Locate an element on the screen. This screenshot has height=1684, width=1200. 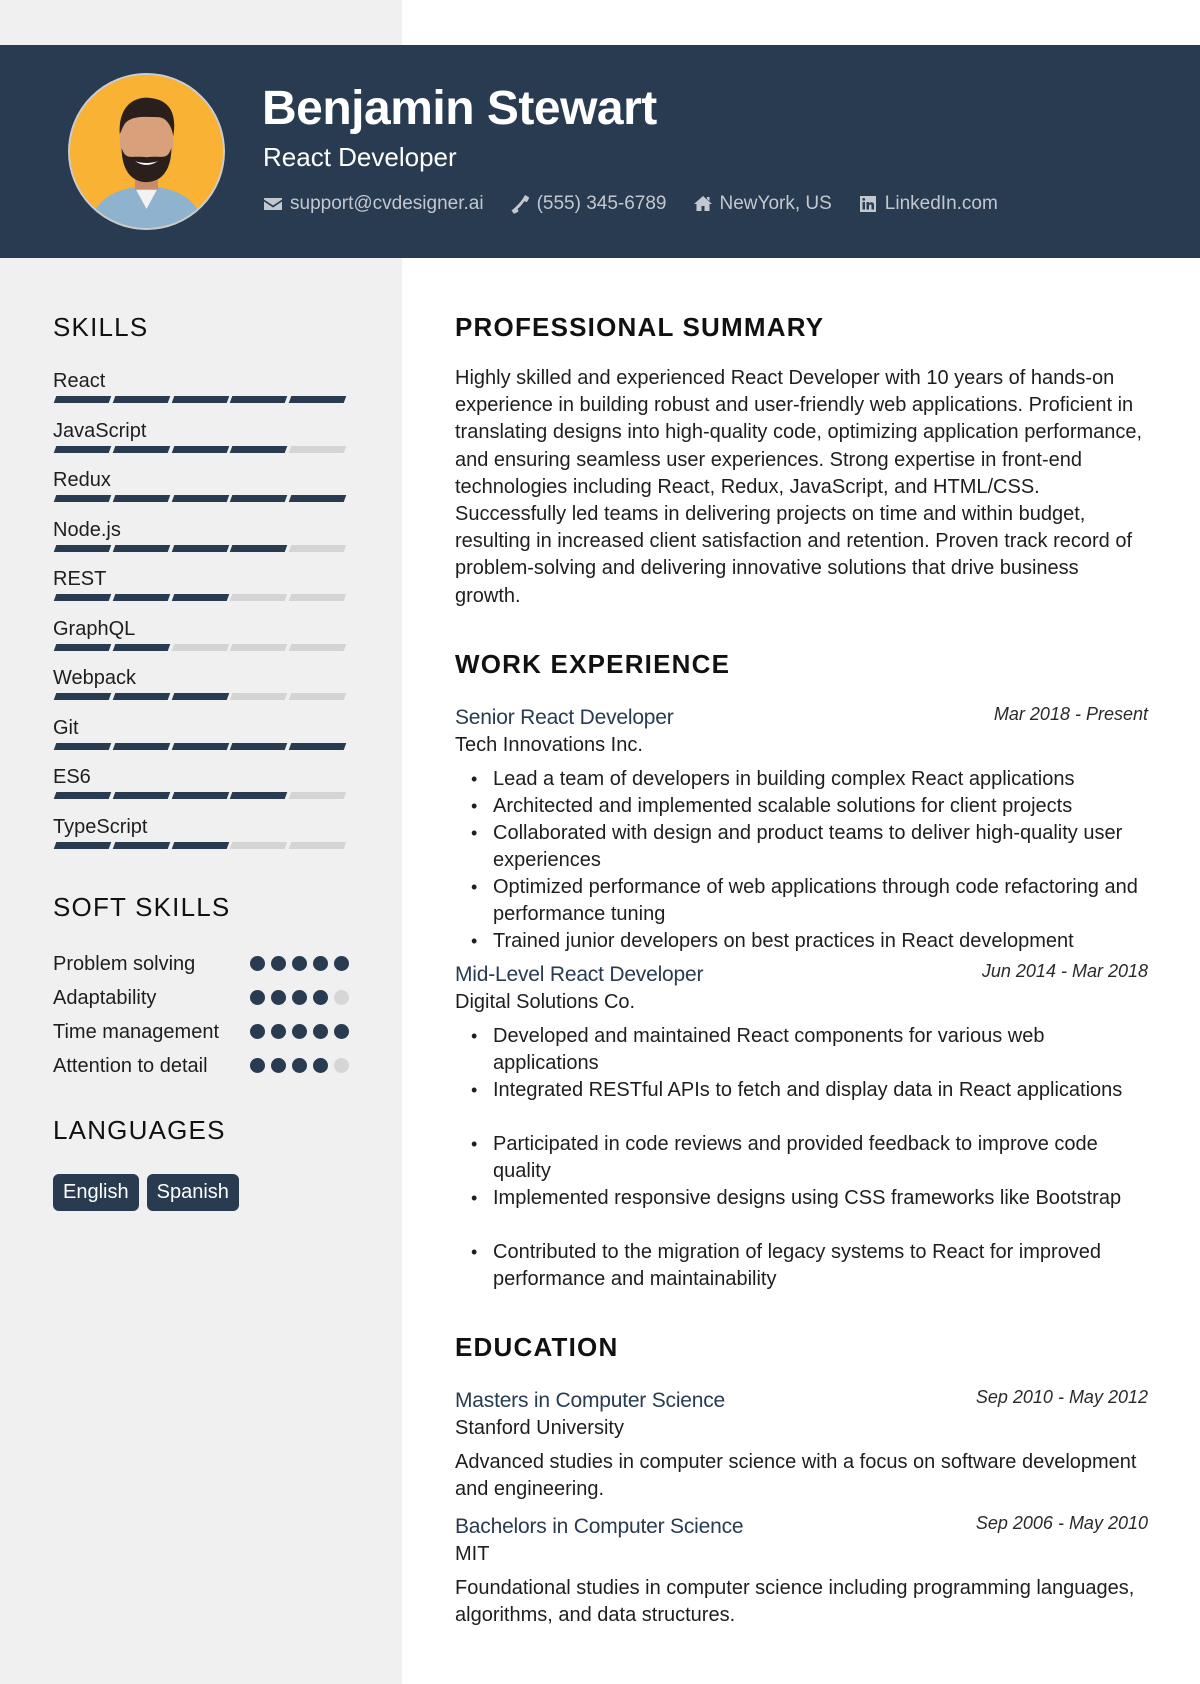
contact-linkedin: LinkedIn.com is located at coordinates (928, 204).